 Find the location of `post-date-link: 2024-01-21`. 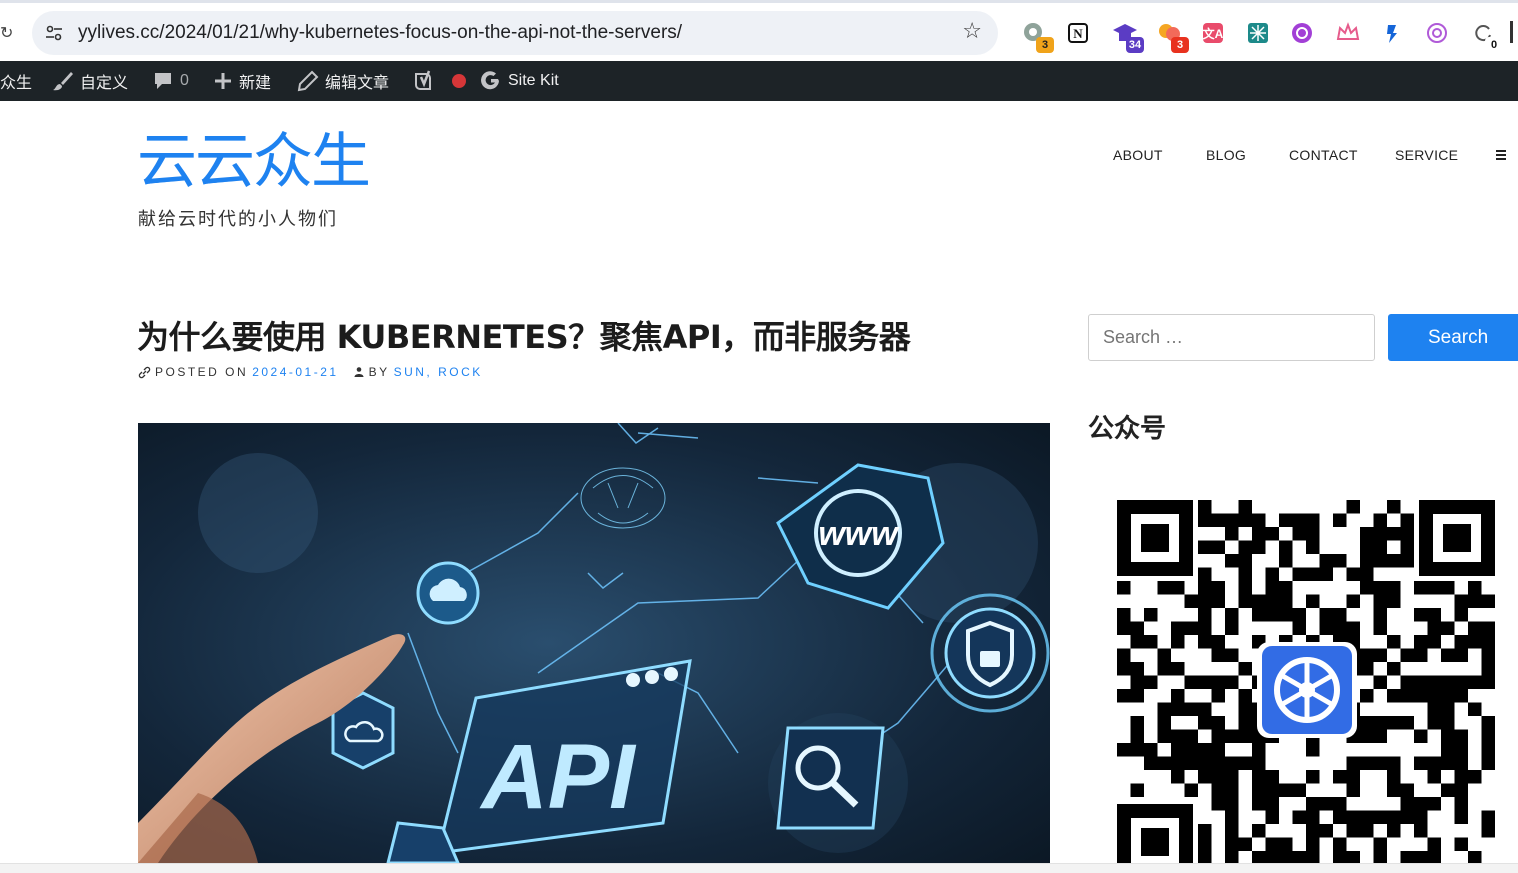

post-date-link: 2024-01-21 is located at coordinates (295, 372).